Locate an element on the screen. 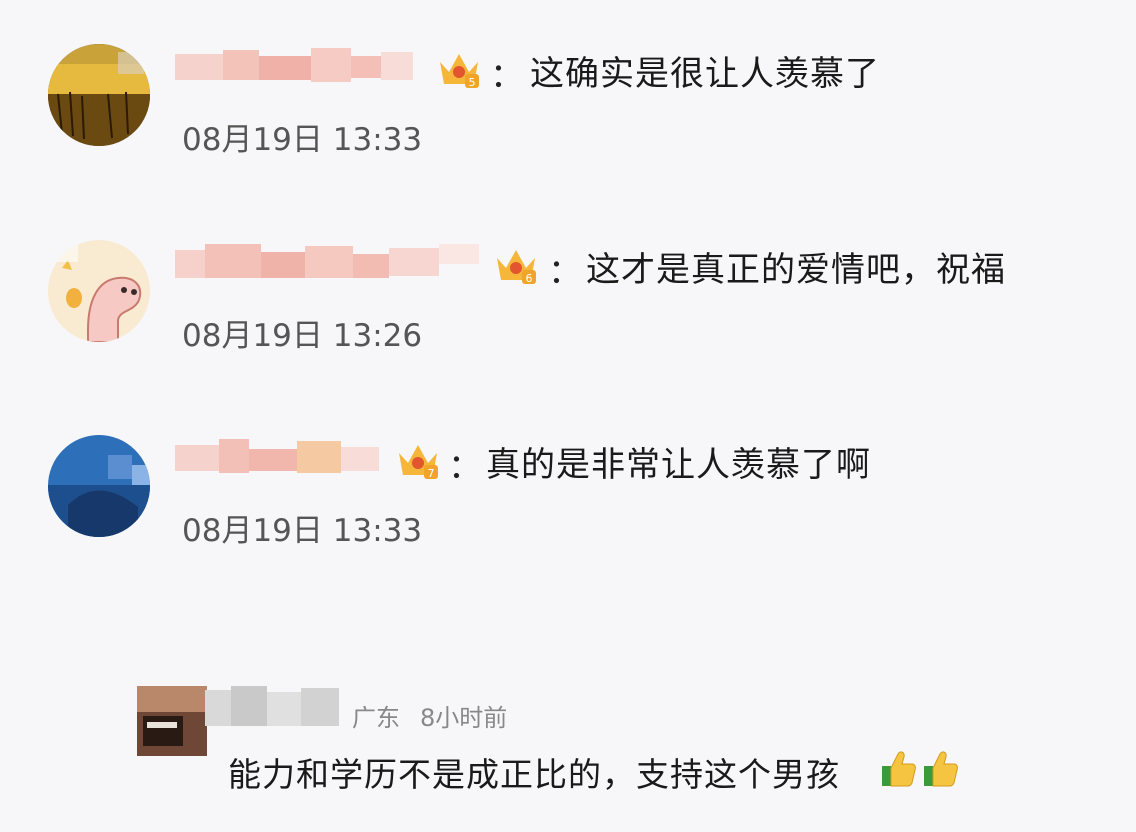  crown-level-number: 5 is located at coordinates (472, 82).